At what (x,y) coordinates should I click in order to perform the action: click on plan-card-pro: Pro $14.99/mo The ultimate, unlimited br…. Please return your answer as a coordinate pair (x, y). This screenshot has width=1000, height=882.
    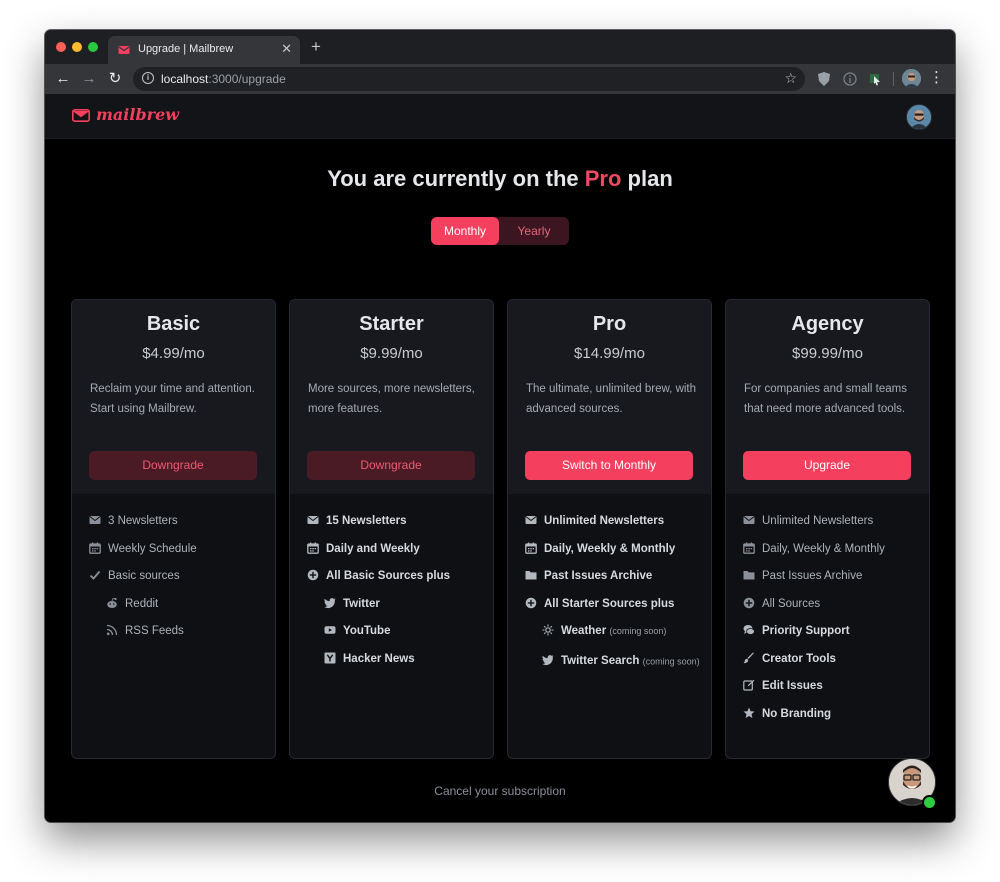
    Looking at the image, I should click on (609, 529).